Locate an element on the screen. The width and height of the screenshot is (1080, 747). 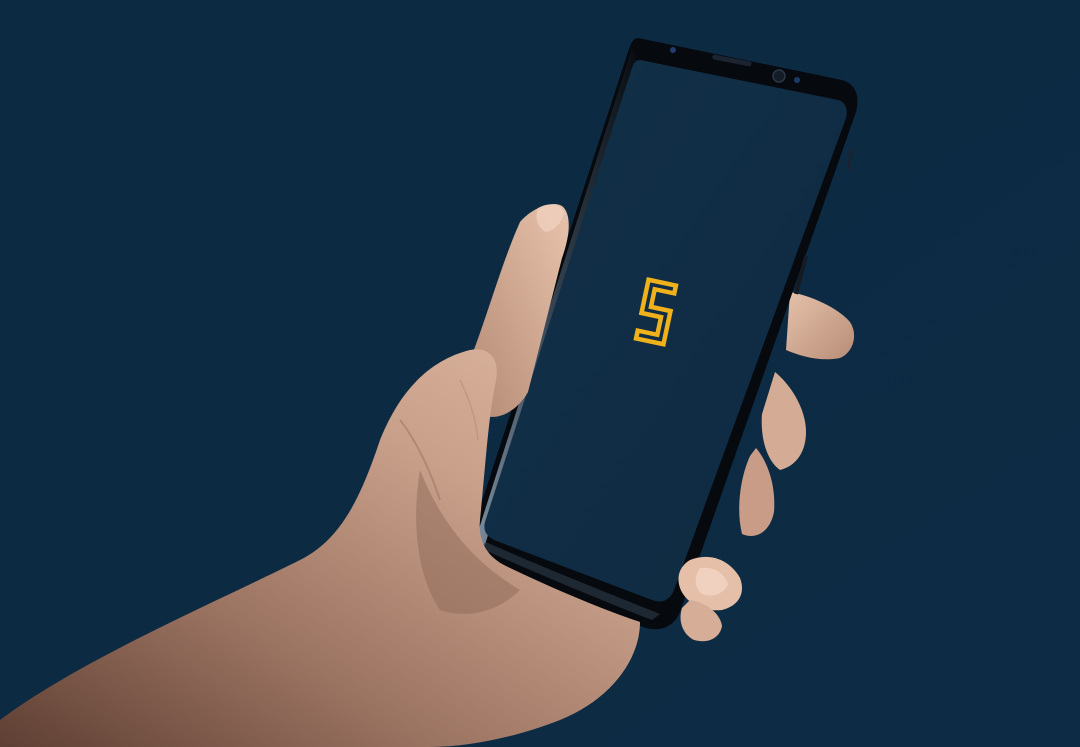
front-camera-icon is located at coordinates (779, 76).